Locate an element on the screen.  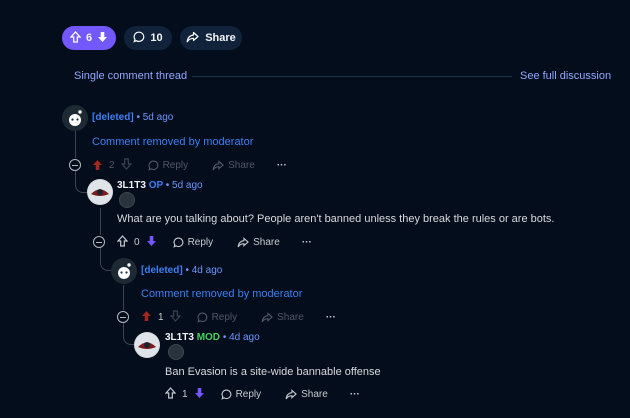
comment-author: 3L1T3 MOD • 4d ago is located at coordinates (212, 337).